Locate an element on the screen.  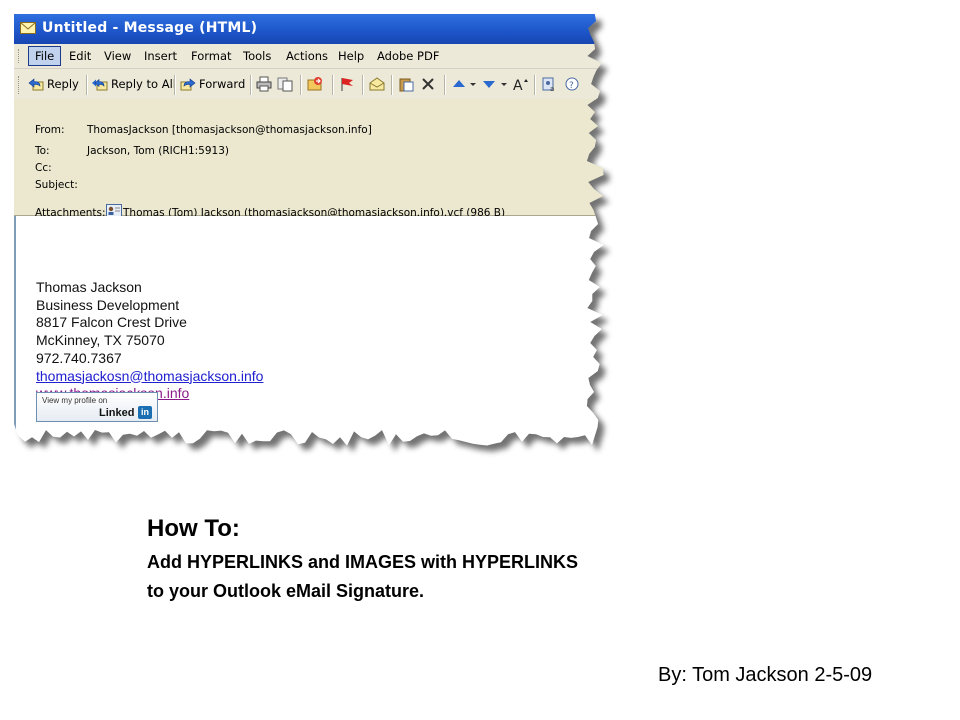
address-book-icon: a is located at coordinates (549, 84).